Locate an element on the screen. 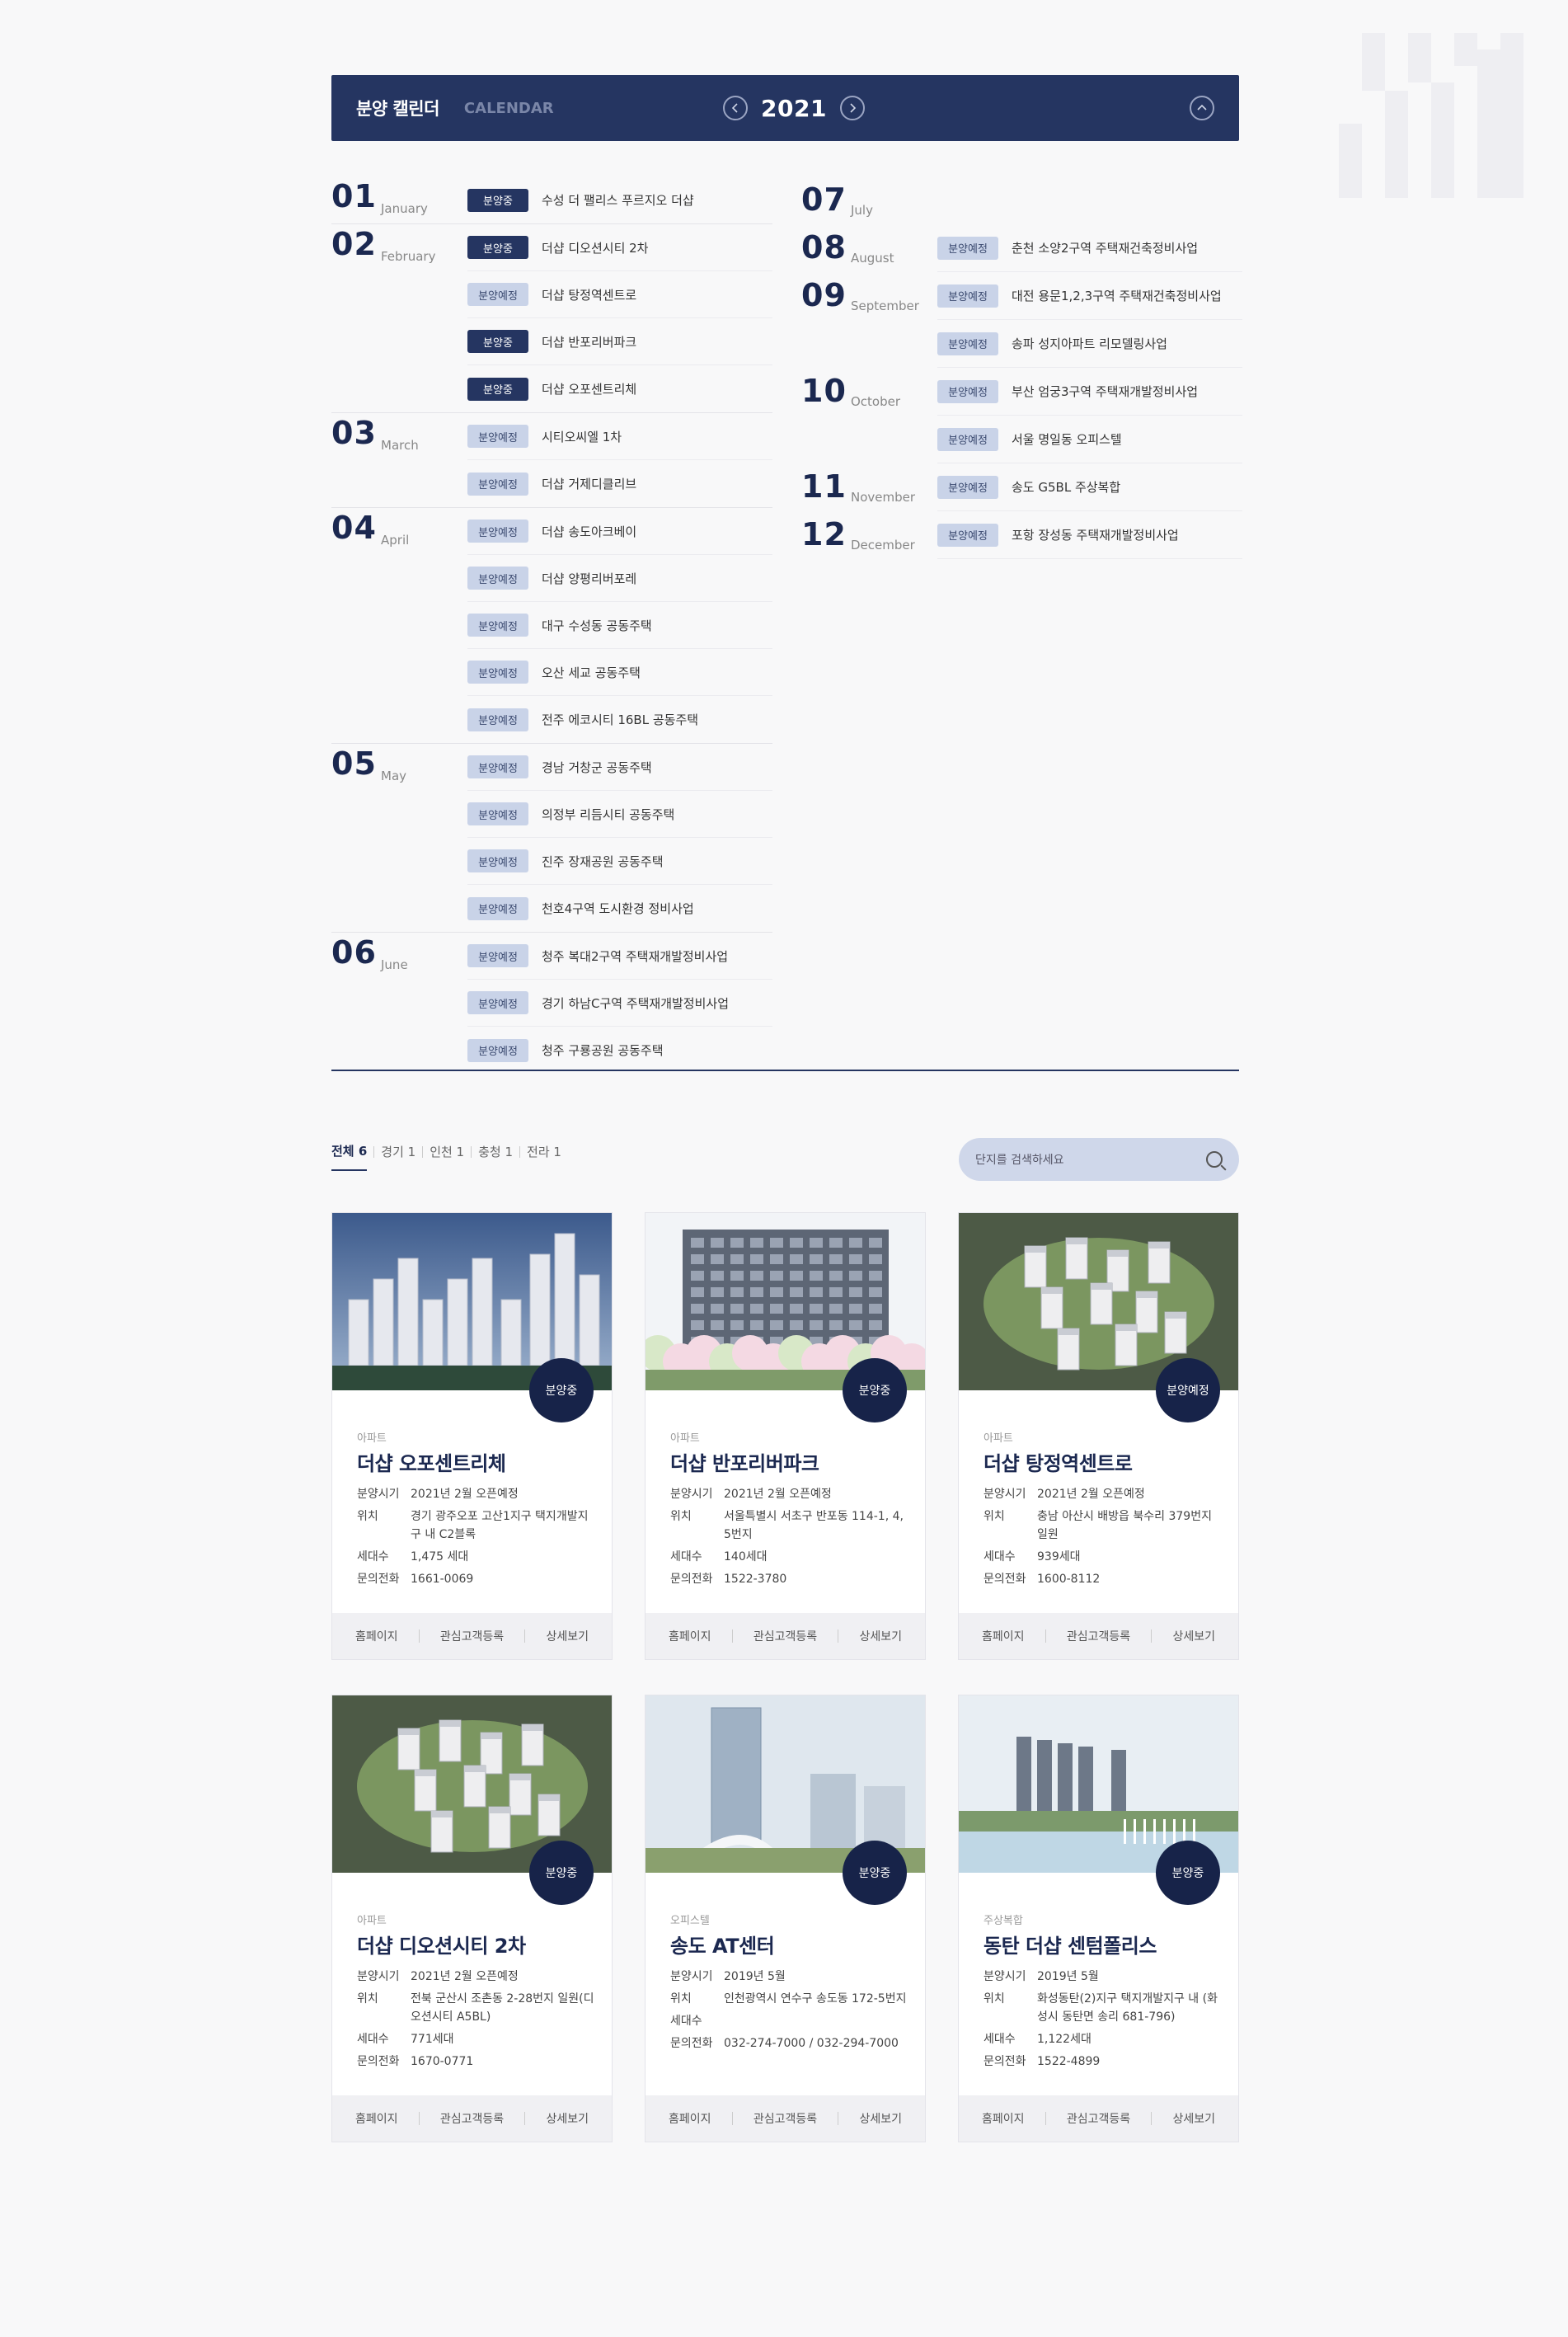 This screenshot has height=2337, width=1568. search-input: 단지를 검색하세요 is located at coordinates (1019, 1159).